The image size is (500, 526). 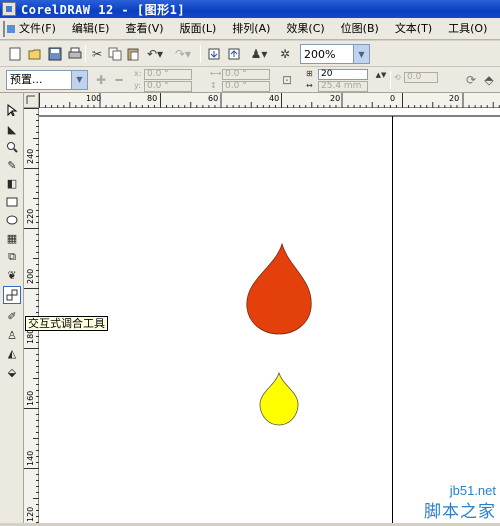 I want to click on direct-blend-icon: ⬘, so click(x=489, y=80).